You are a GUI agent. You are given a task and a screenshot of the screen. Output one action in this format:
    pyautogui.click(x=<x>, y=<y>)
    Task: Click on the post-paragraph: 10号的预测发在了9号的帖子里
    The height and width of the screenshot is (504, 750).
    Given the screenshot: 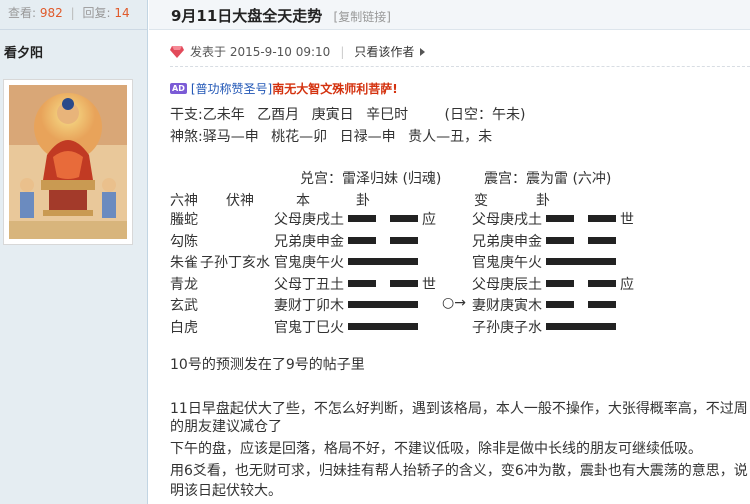 What is the action you would take?
    pyautogui.click(x=267, y=365)
    